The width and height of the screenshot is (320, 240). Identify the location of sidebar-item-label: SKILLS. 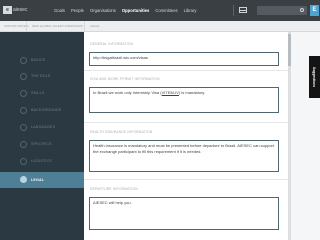
(38, 93).